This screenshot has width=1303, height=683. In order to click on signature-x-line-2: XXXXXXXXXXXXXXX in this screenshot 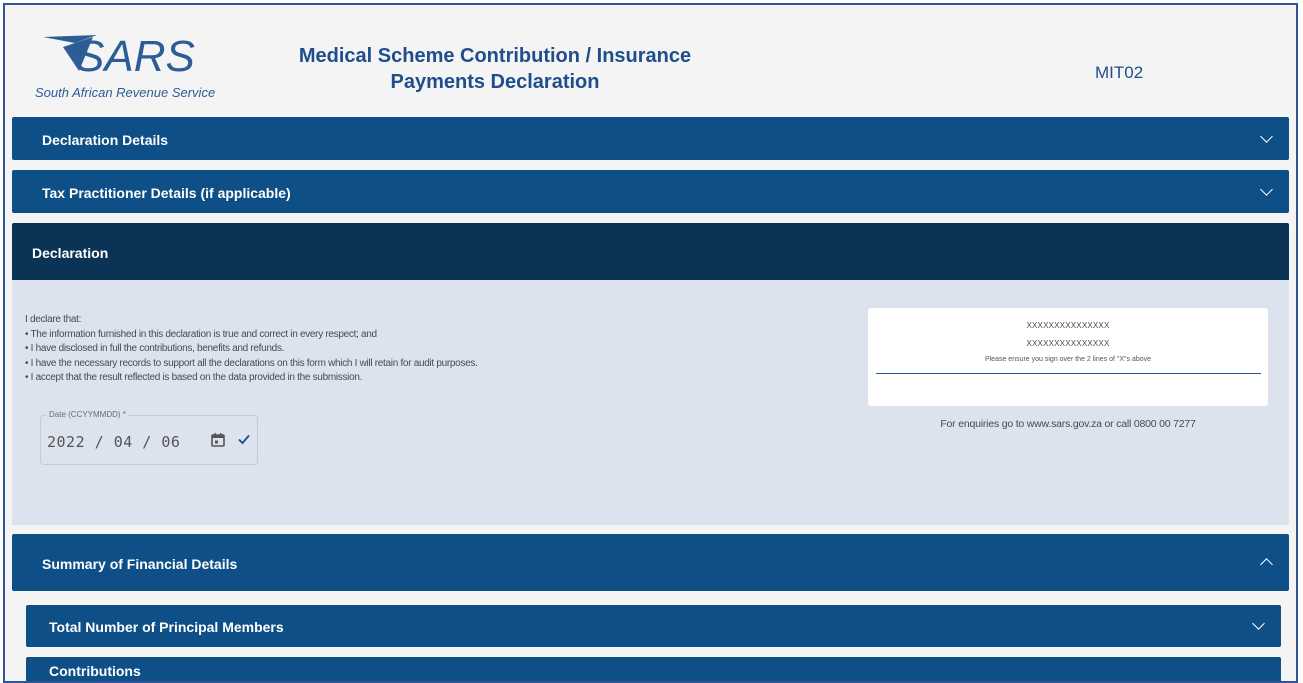, I will do `click(1068, 343)`.